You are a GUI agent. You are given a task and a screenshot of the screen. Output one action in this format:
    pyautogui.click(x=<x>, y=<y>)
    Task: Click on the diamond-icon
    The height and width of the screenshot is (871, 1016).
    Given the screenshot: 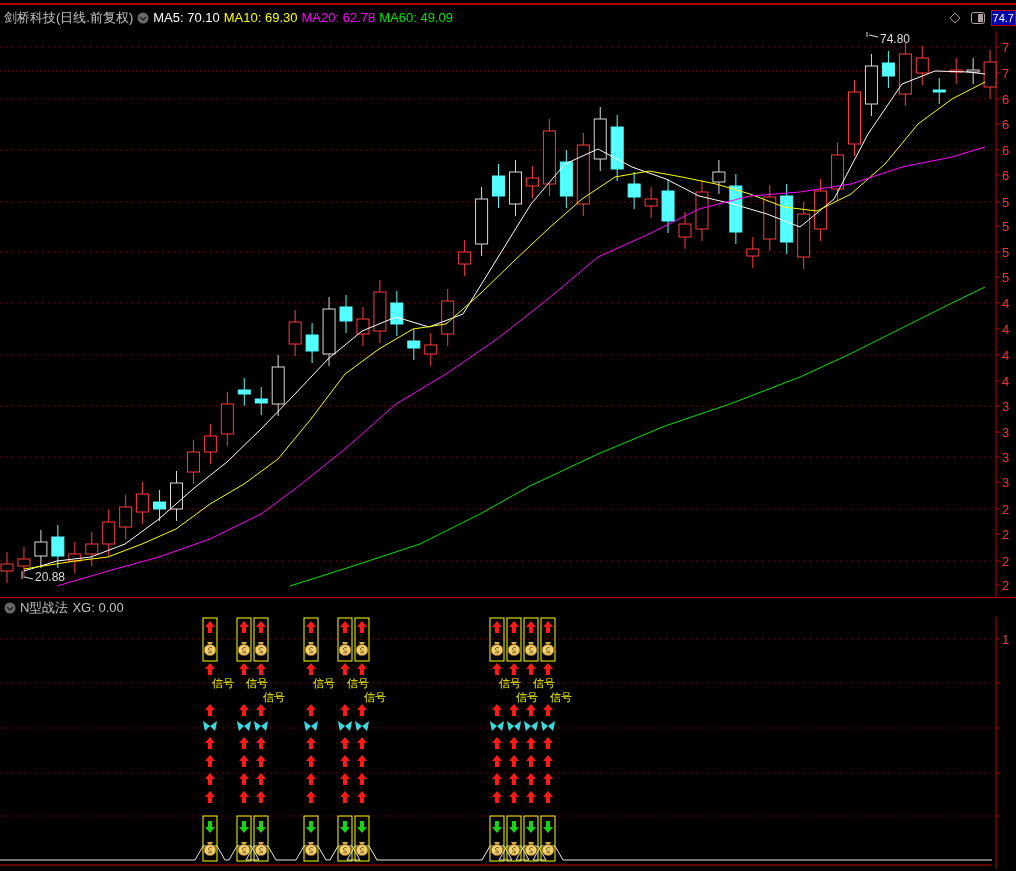 What is the action you would take?
    pyautogui.click(x=954, y=18)
    